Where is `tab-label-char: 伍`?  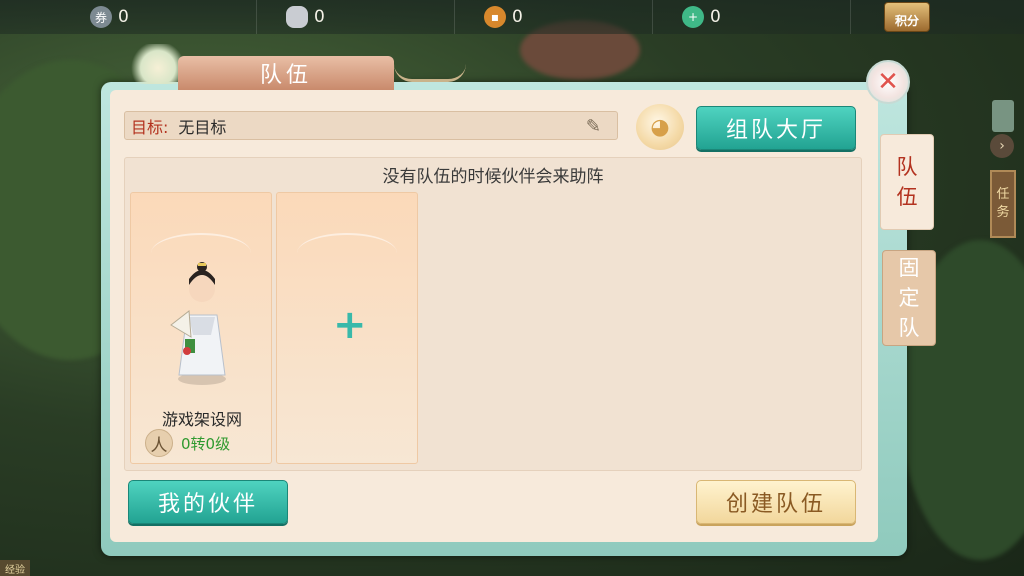 tab-label-char: 伍 is located at coordinates (907, 197).